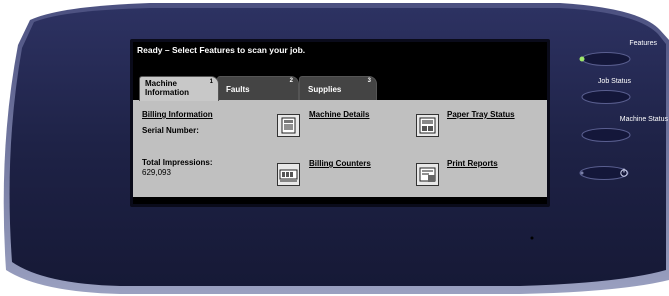  I want to click on paper-tray-status-button: Paper Tray Status, so click(481, 114).